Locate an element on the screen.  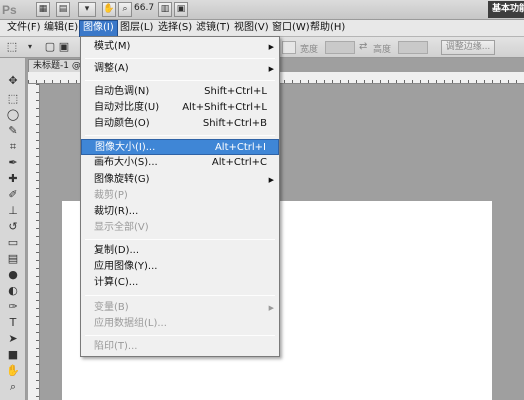
menu-select: 选择(S) is located at coordinates (175, 28).